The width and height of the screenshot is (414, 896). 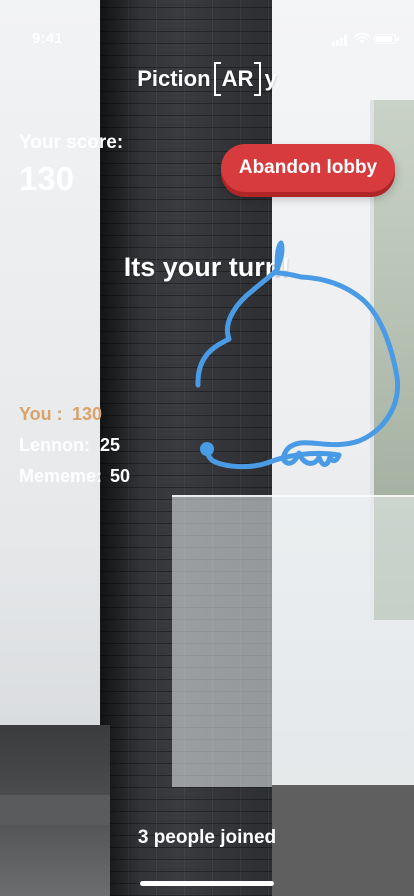 I want to click on player-score: 25, so click(x=110, y=445).